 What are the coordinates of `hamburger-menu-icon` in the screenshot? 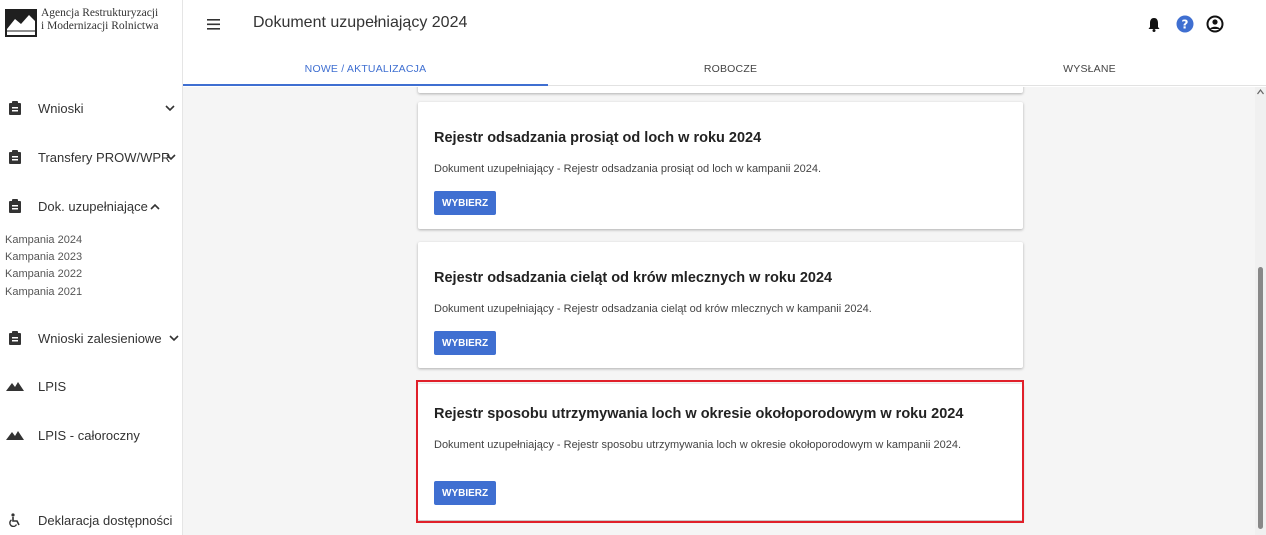 It's located at (214, 24).